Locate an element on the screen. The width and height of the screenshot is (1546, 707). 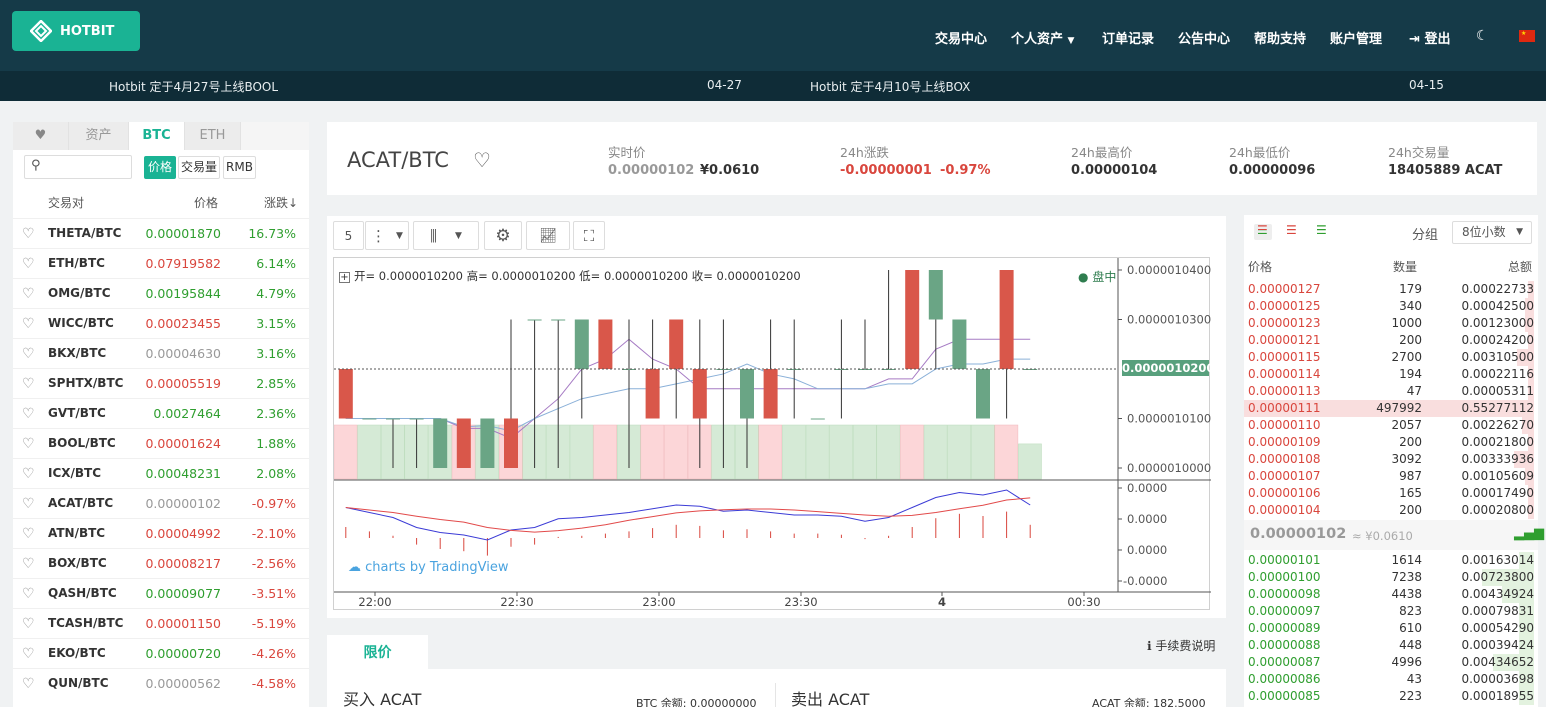
market-row: ♡ WICC/BTC 0.00023455 3.15% is located at coordinates (161, 323).